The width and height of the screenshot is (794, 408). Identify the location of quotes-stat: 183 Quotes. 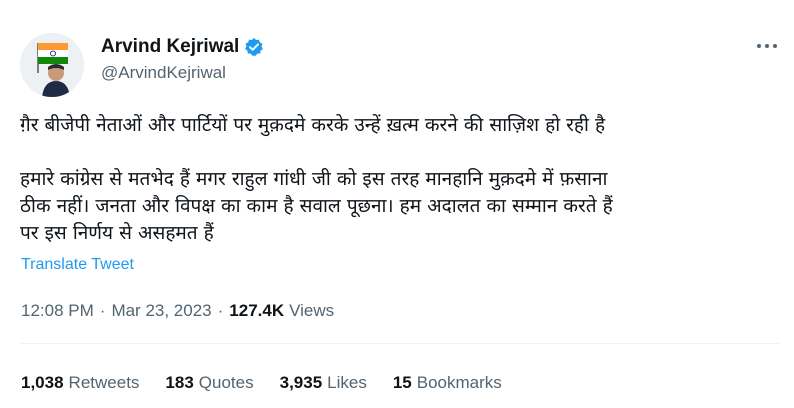
(209, 383).